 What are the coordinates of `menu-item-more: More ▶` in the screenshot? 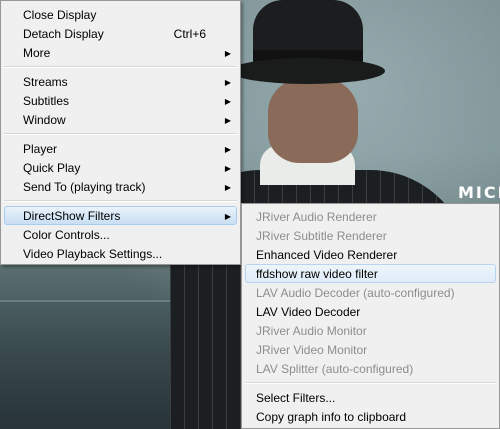 It's located at (120, 52).